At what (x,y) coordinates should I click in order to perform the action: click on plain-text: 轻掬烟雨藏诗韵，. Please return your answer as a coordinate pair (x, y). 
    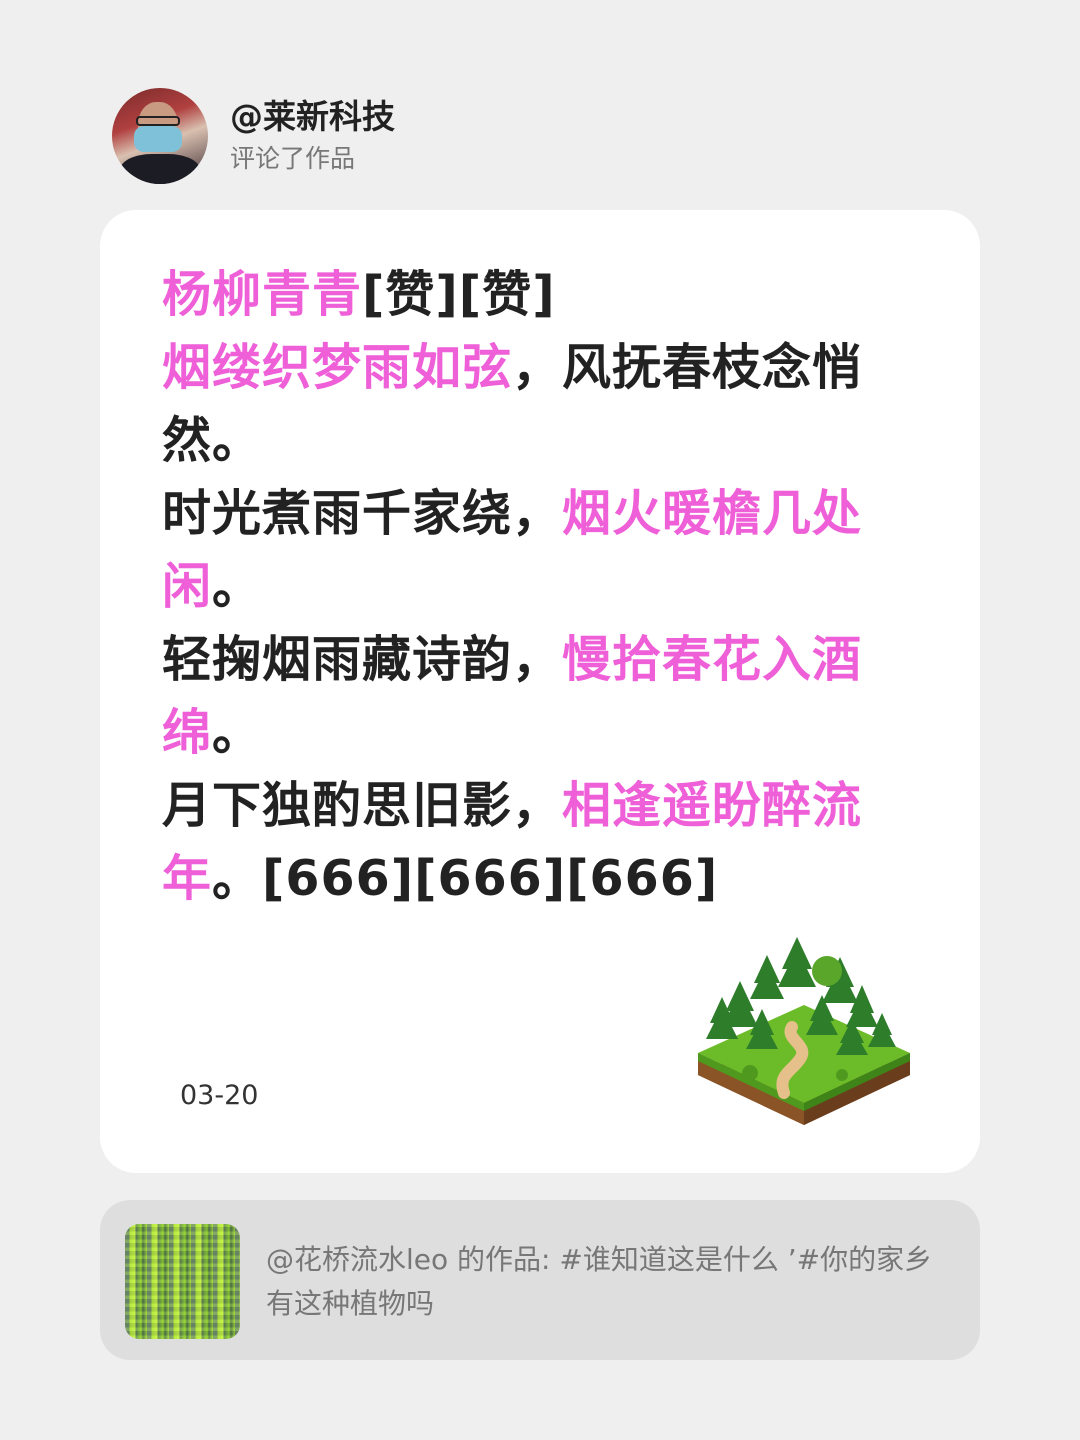
    Looking at the image, I should click on (362, 659).